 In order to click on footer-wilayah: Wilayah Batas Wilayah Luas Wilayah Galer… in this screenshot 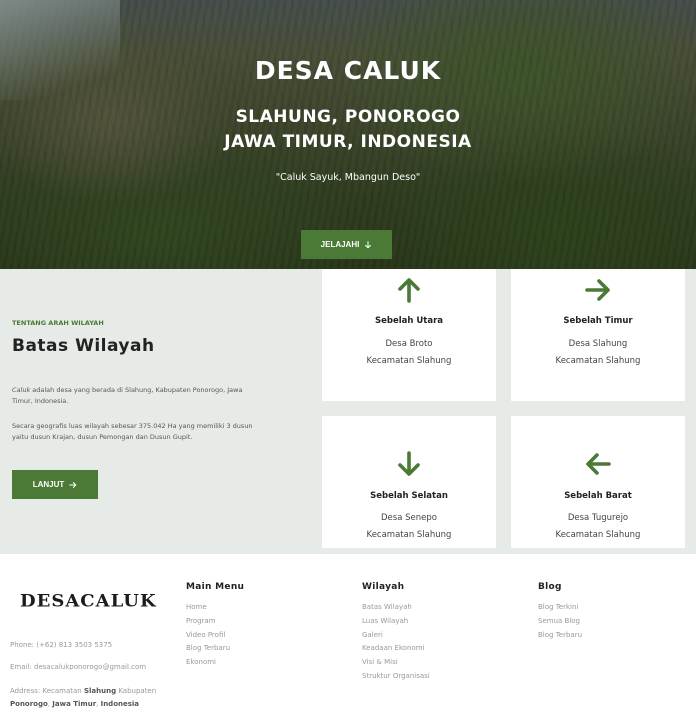, I will do `click(396, 633)`.